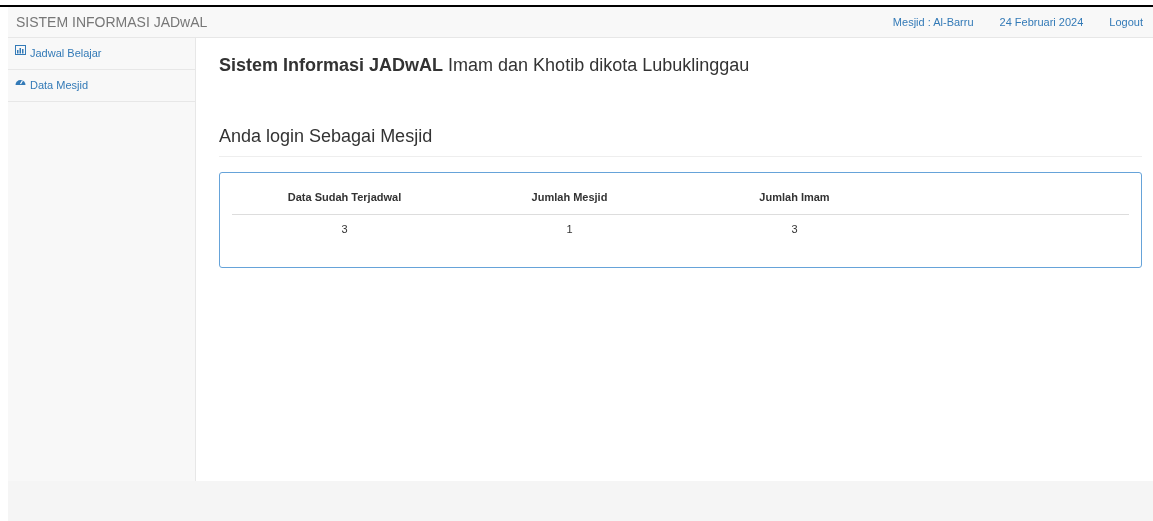 The image size is (1153, 521). Describe the element at coordinates (794, 197) in the screenshot. I see `column-header: Jumlah Imam` at that location.